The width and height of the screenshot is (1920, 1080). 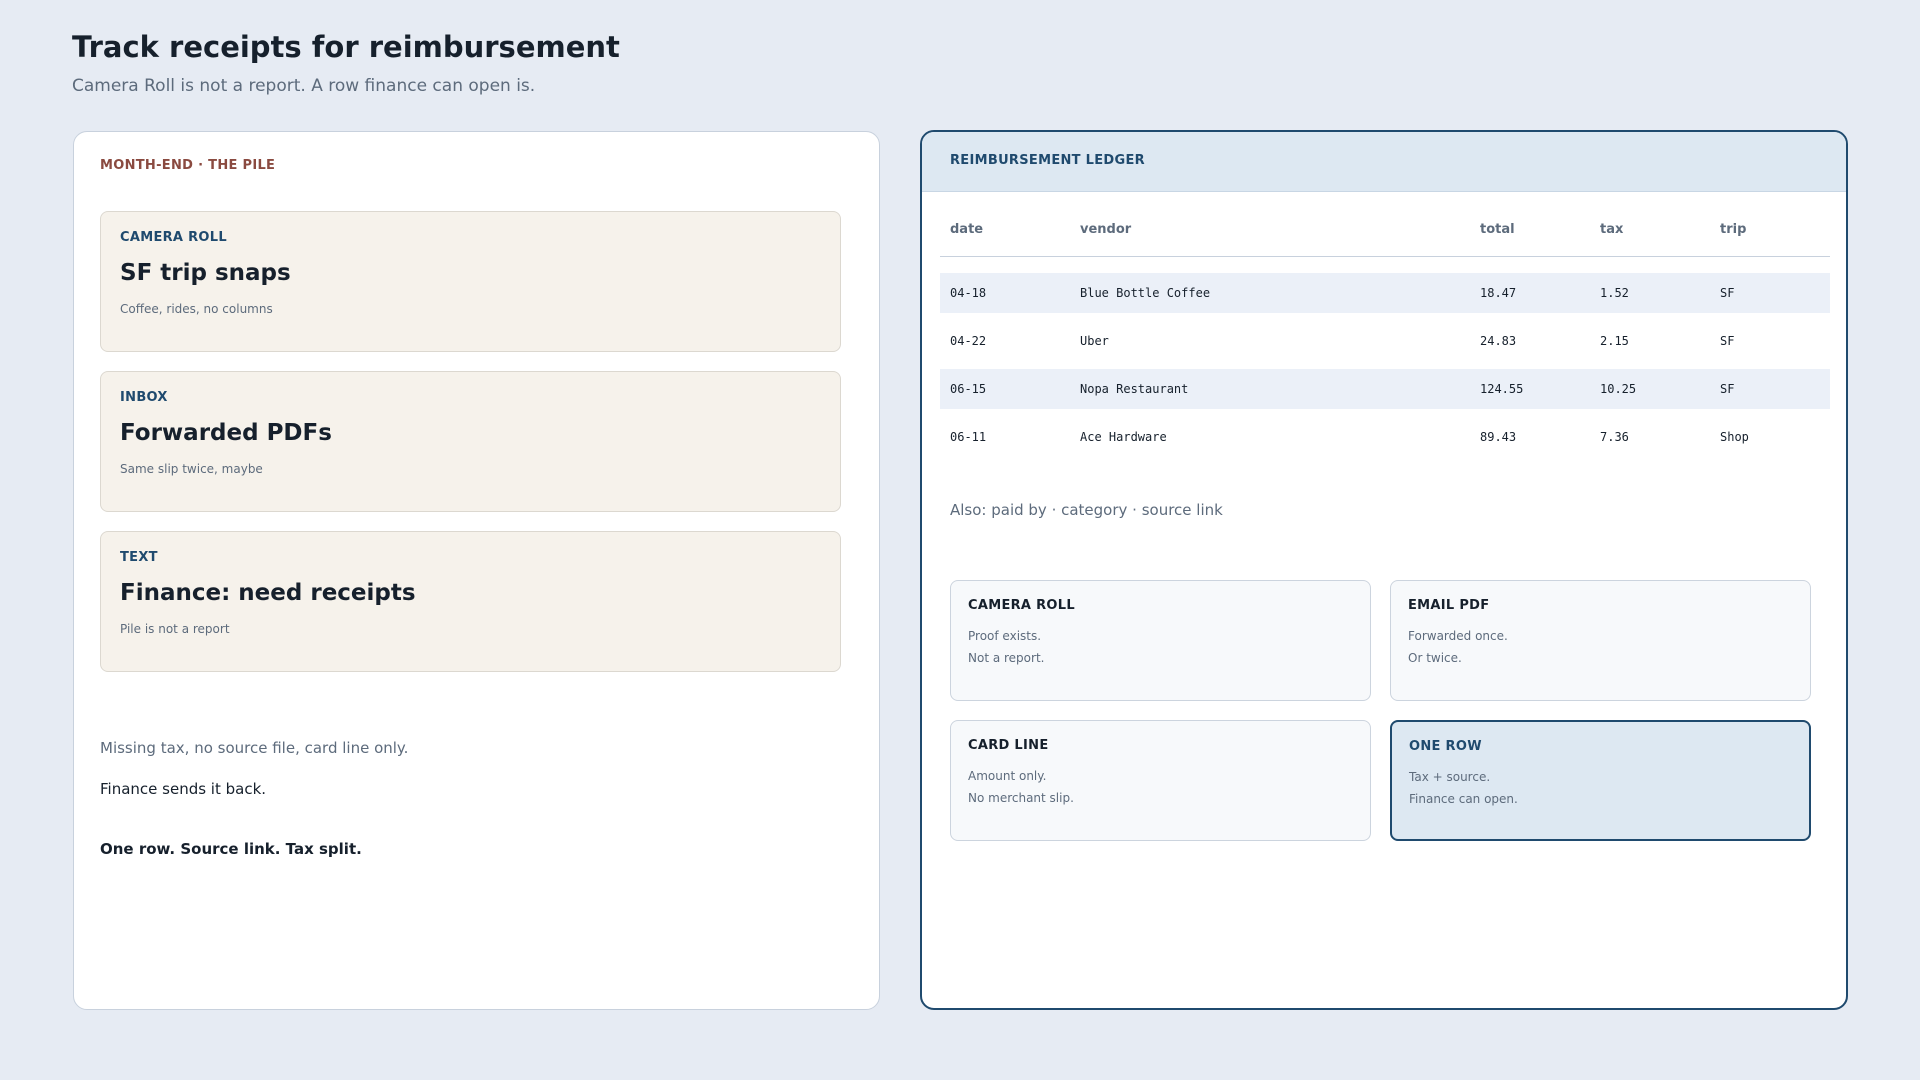 I want to click on pile-card-note: Same slip twice, maybe, so click(x=191, y=469).